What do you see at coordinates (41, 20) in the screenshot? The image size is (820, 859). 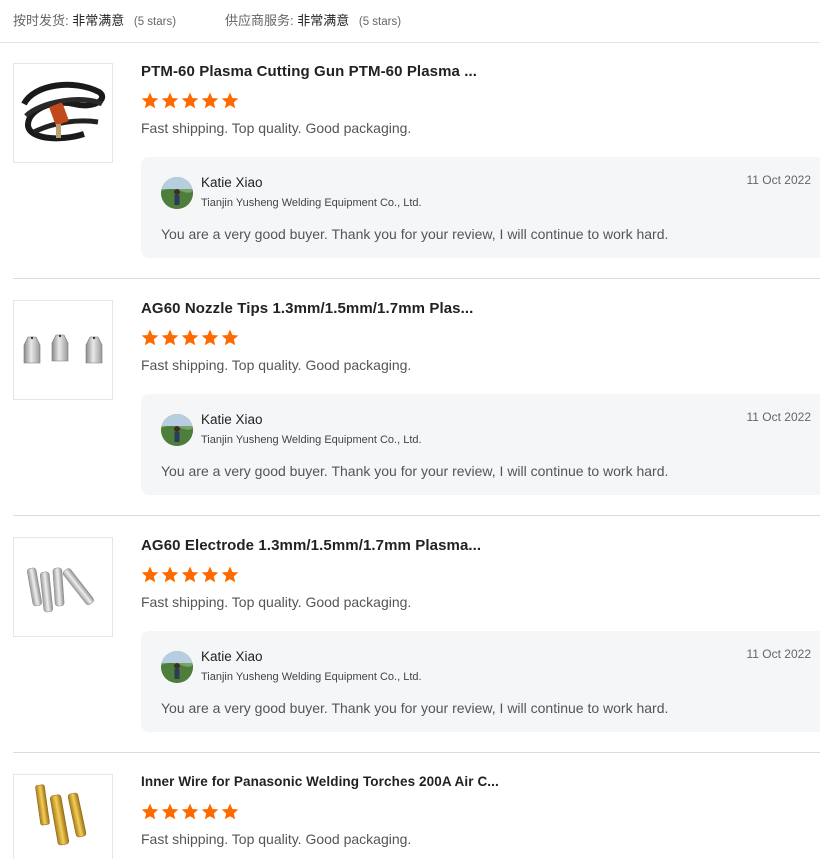 I see `delivery-label: 按时发货:` at bounding box center [41, 20].